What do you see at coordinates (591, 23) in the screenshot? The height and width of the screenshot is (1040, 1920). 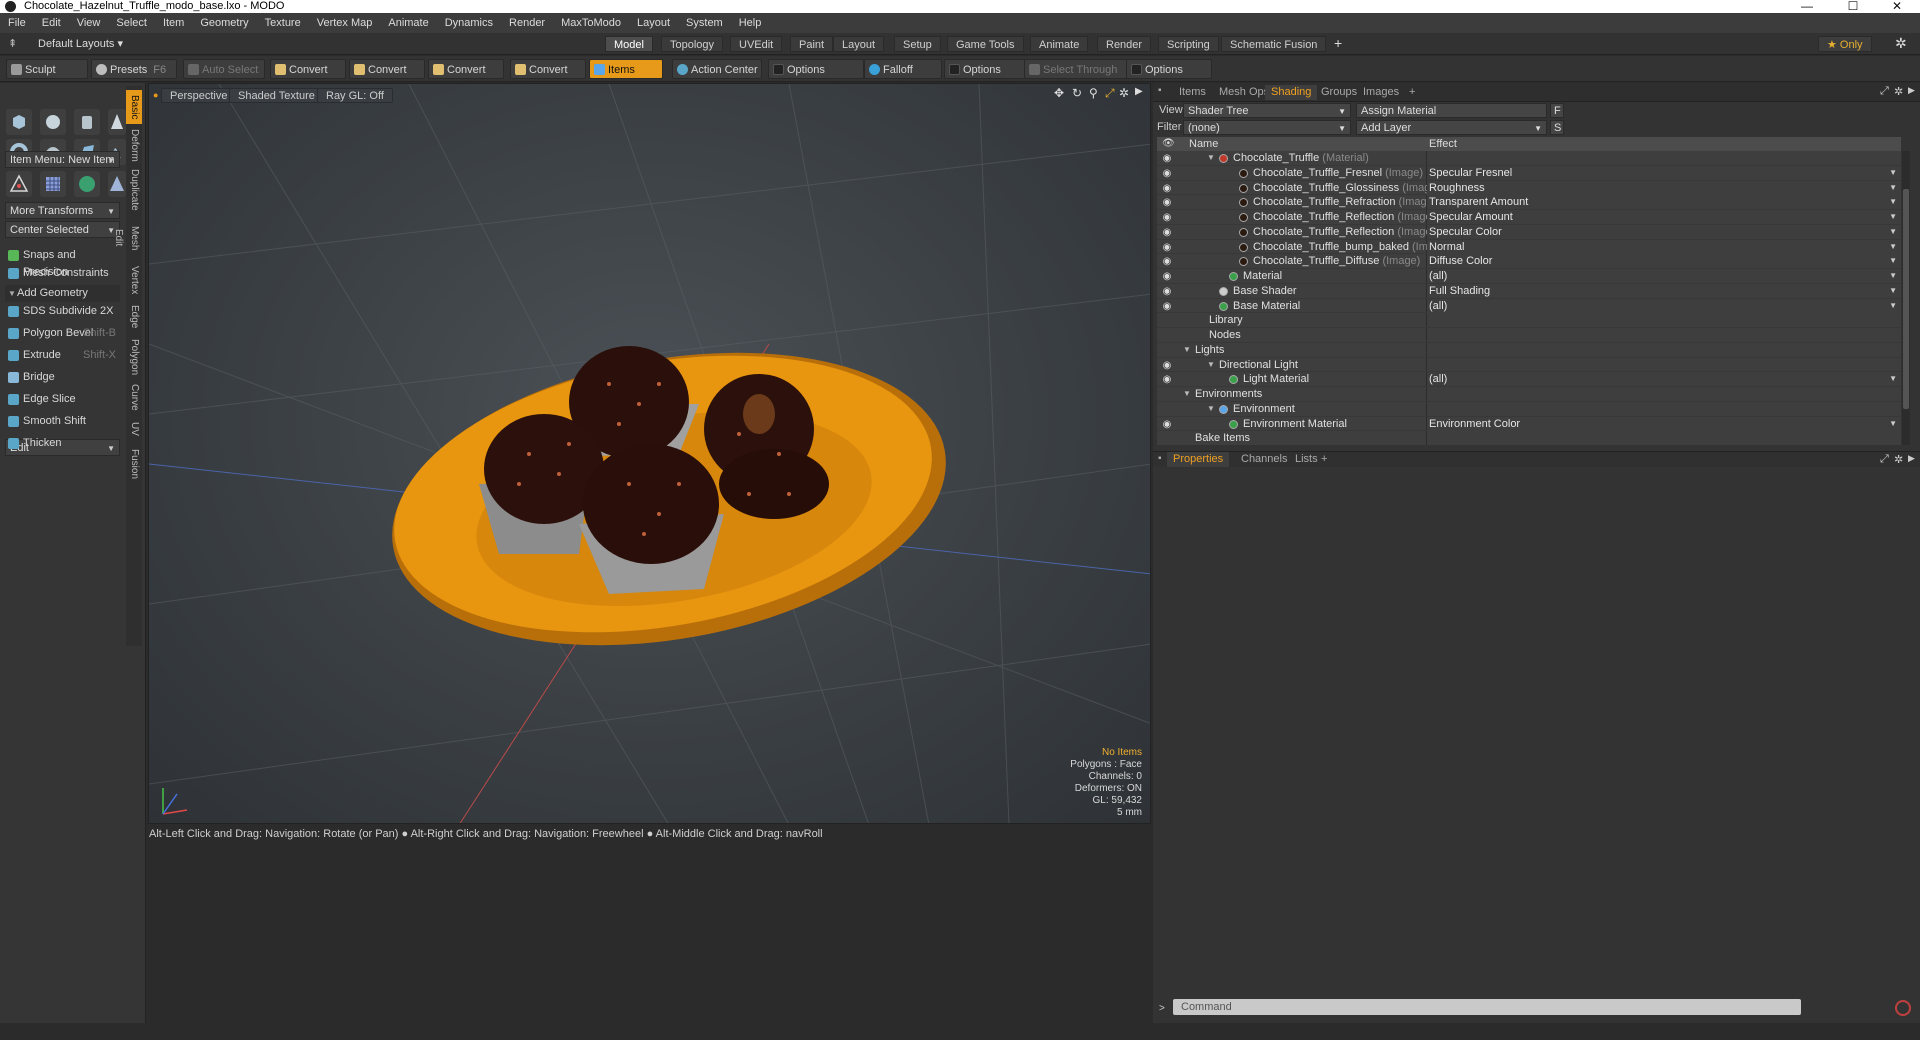 I see `menu-item-maxtomodo: MaxToModo` at bounding box center [591, 23].